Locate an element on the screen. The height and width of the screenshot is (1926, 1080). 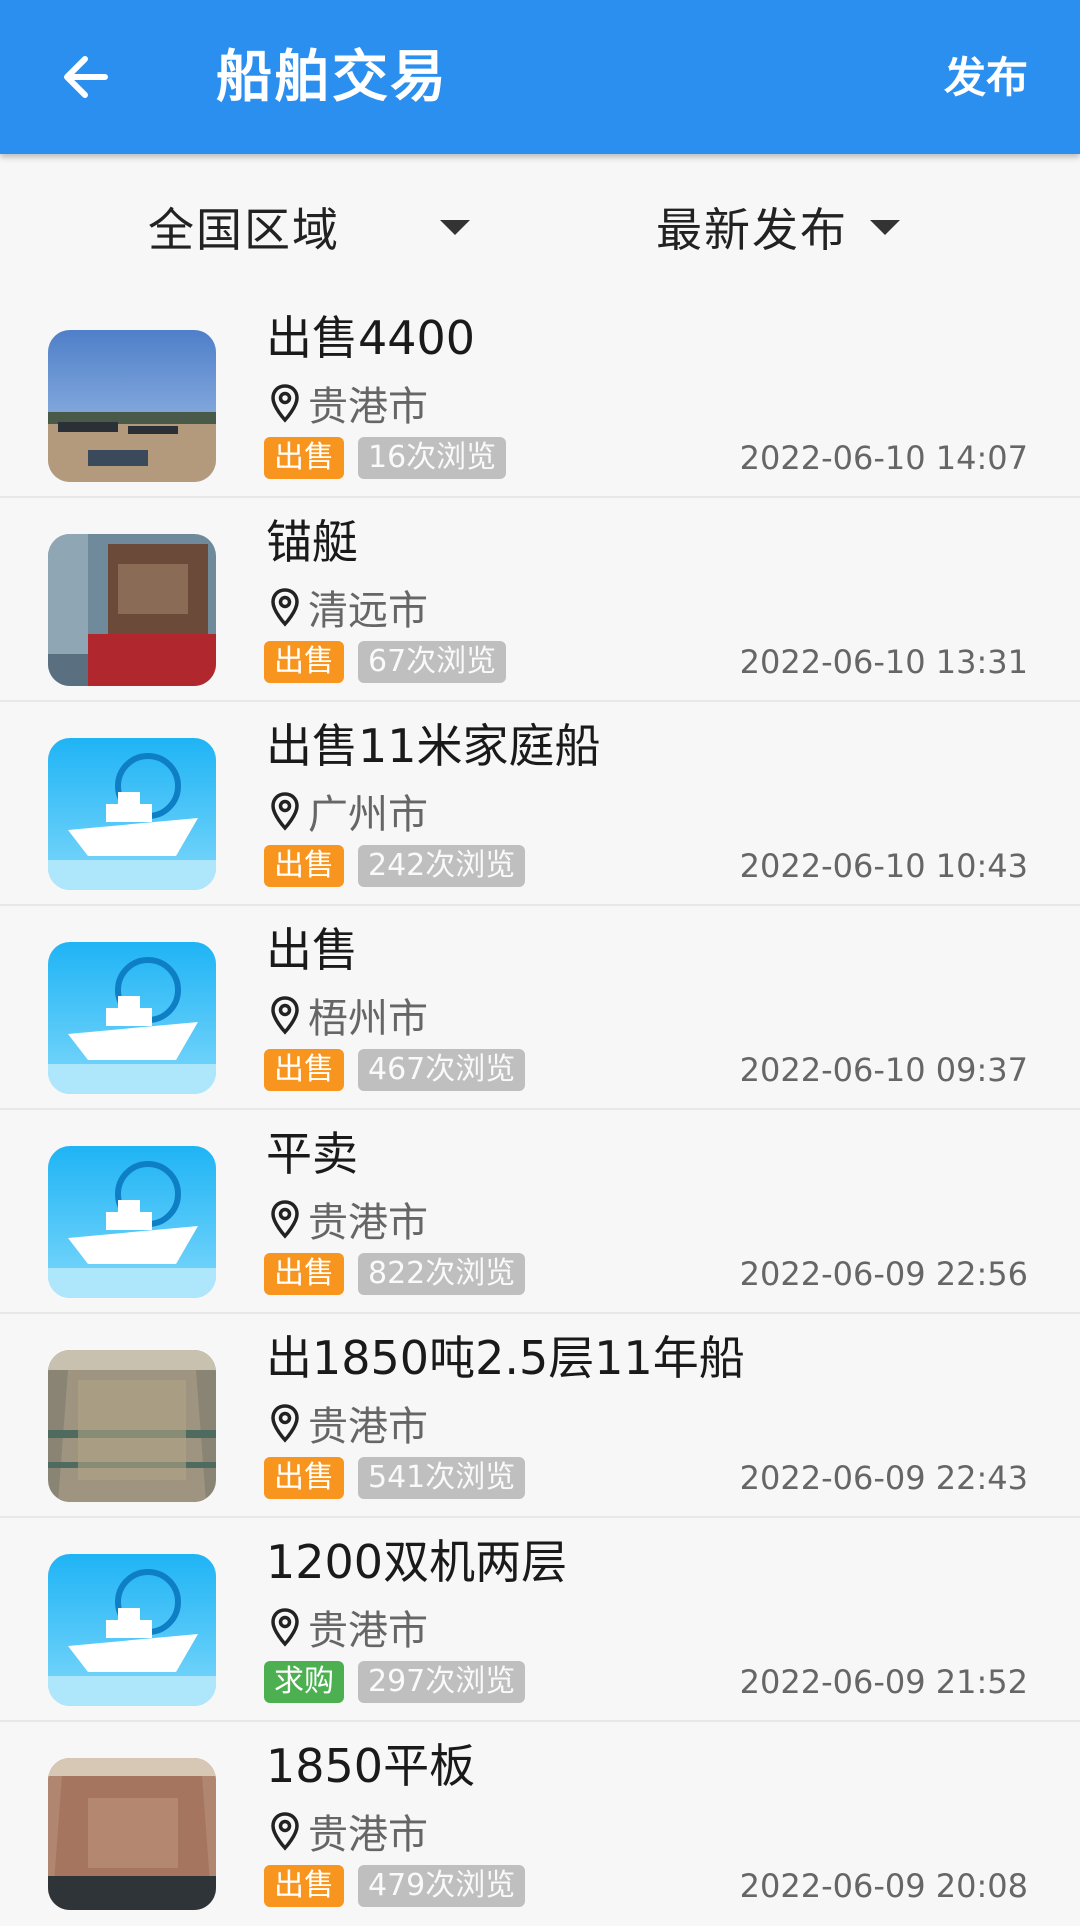
region-filter-dropdown: 全国区域 is located at coordinates (309, 227).